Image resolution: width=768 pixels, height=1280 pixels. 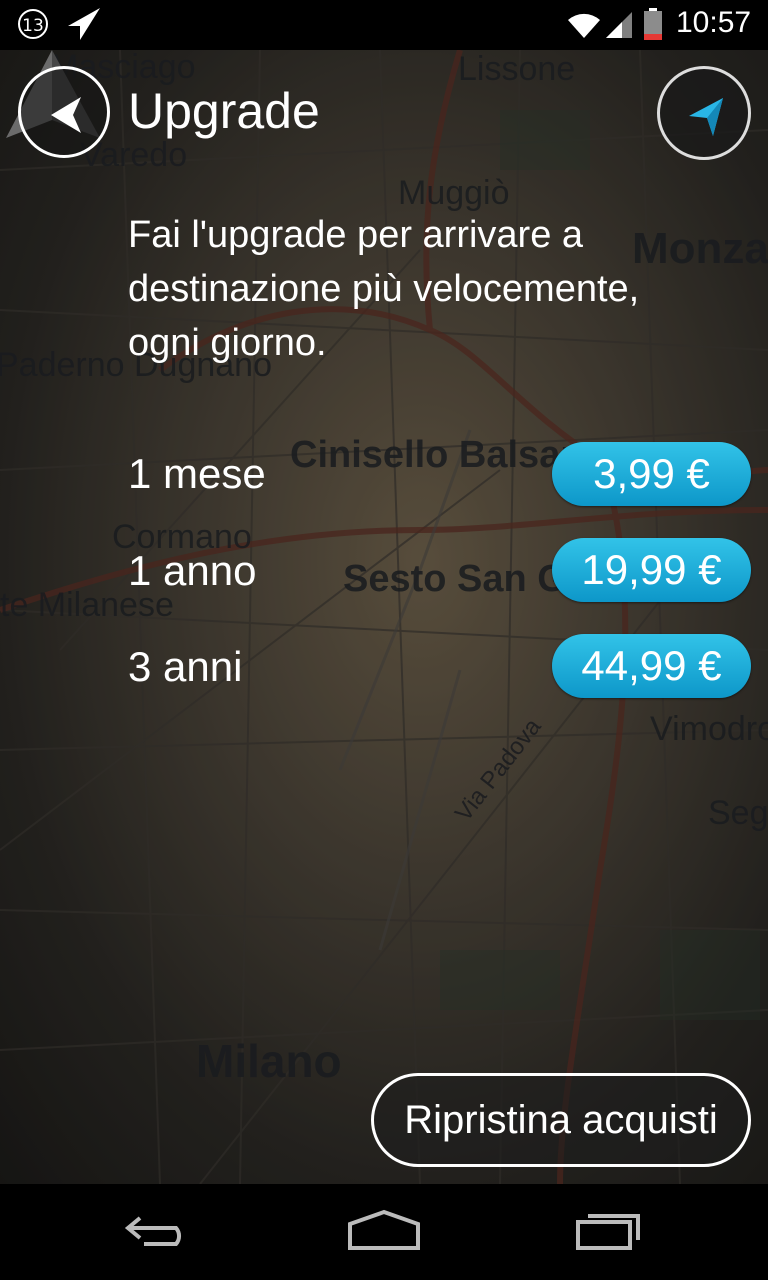 I want to click on price-button-1-anno: 19,99 €, so click(x=651, y=570).